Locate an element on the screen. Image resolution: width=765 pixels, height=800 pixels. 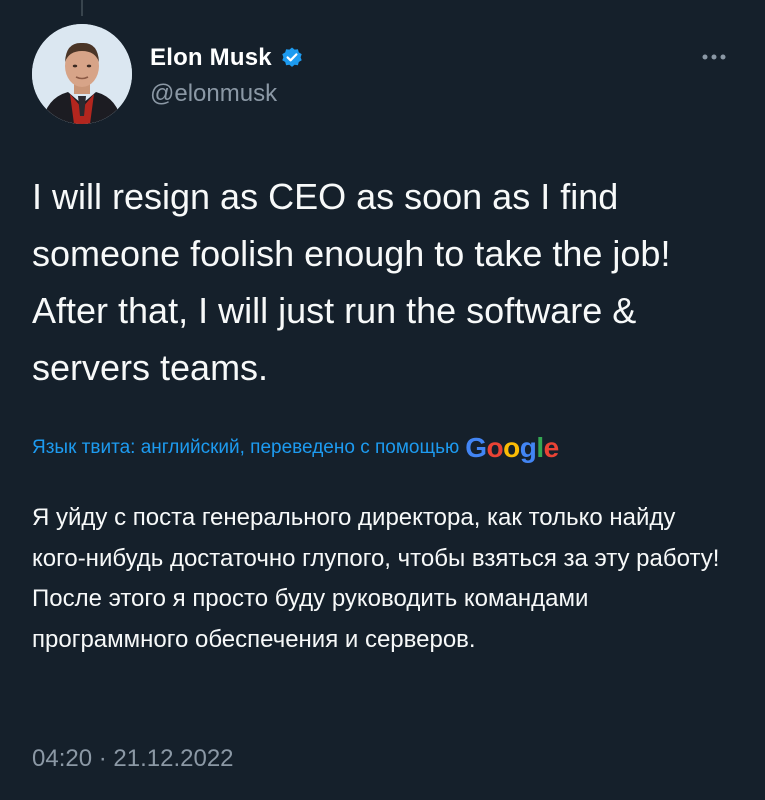
tweet-timestamp: 04:20 · 21.12.2022 is located at coordinates (133, 759).